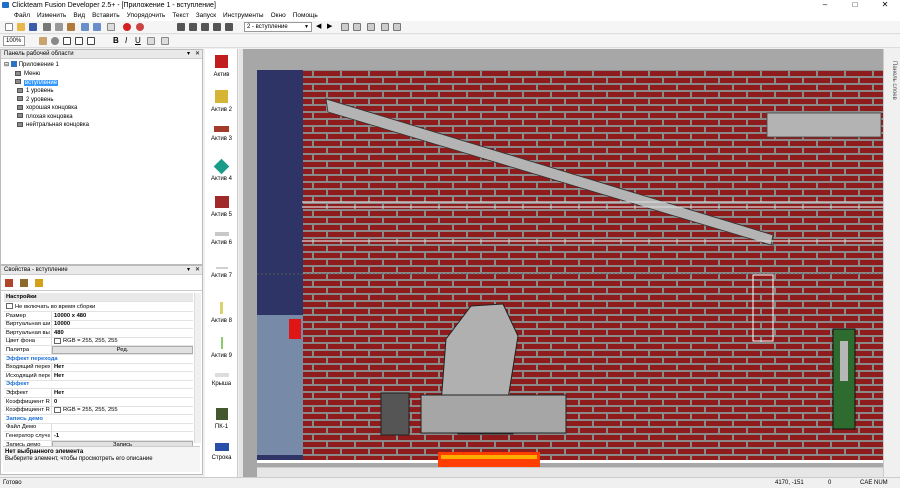  I want to click on minimize-button: –, so click(825, 5).